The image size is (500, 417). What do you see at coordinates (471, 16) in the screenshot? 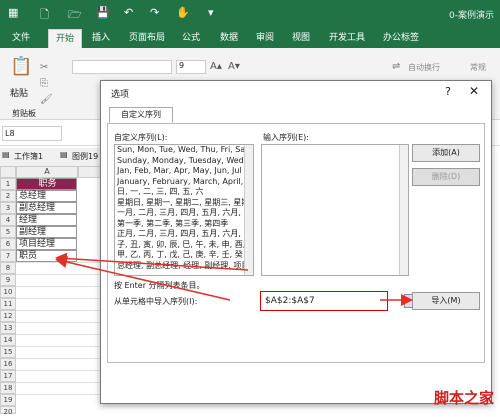
I see `window-title: 0-案例演示` at bounding box center [471, 16].